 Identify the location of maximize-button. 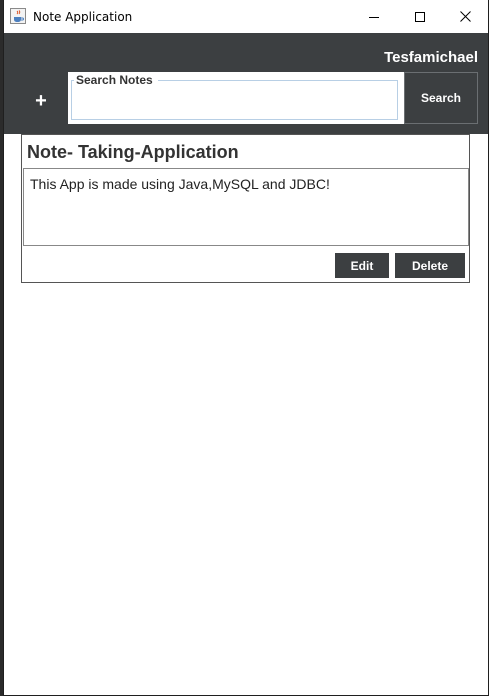
(420, 16).